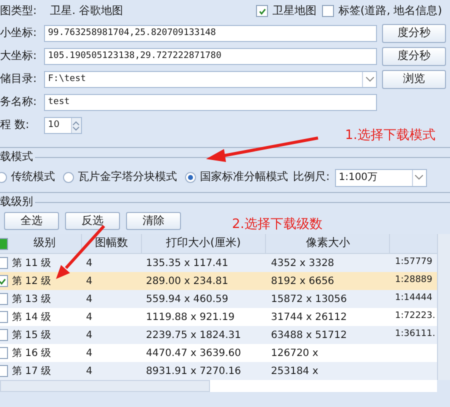 This screenshot has width=450, height=407. Describe the element at coordinates (309, 335) in the screenshot. I see `table-cell-text: 63488 x 51712` at that location.